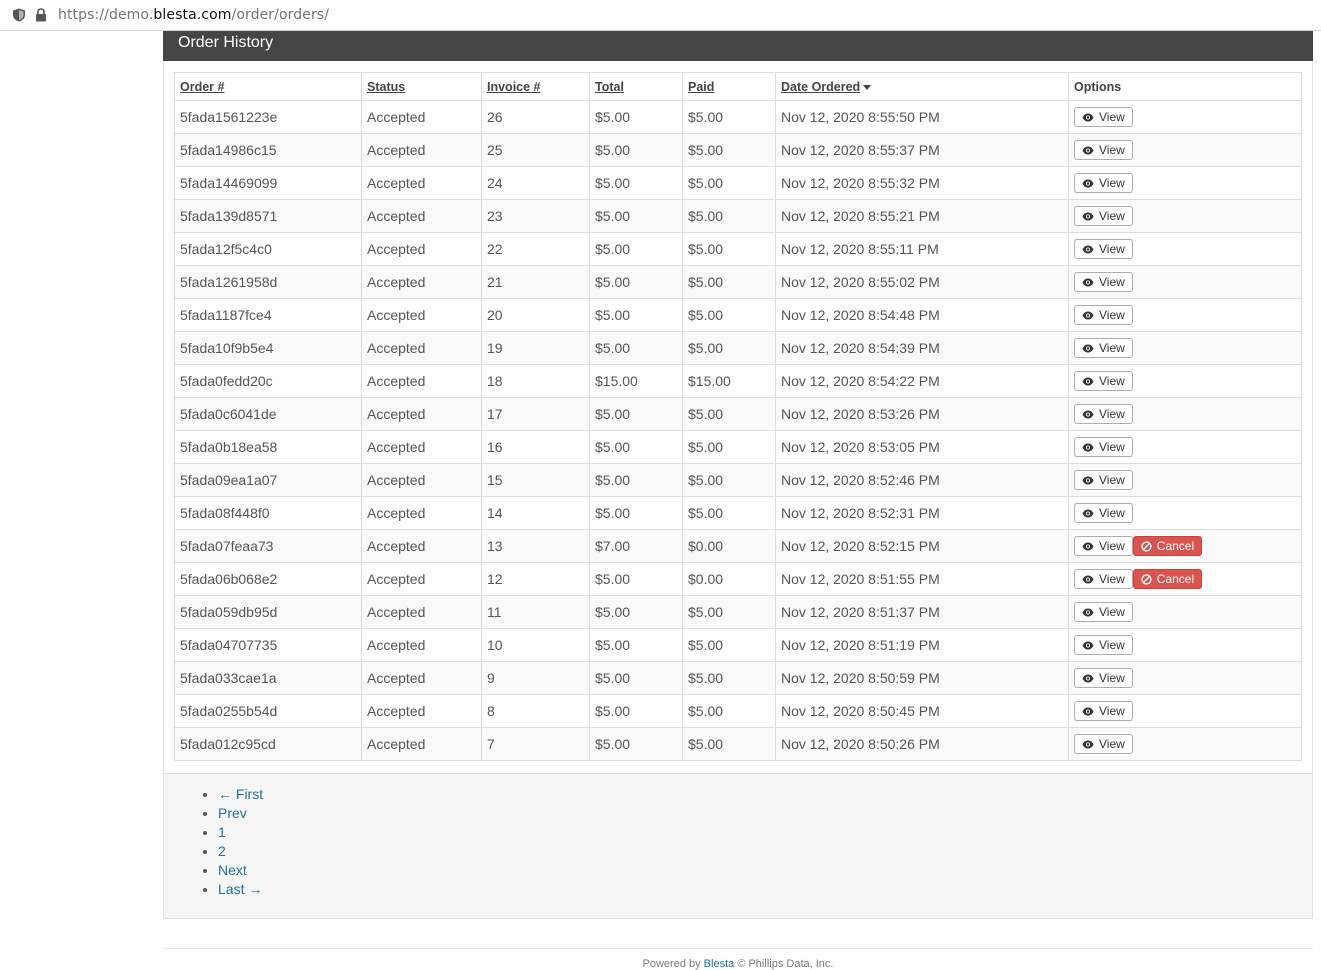  Describe the element at coordinates (222, 832) in the screenshot. I see `page-1-link: 1` at that location.